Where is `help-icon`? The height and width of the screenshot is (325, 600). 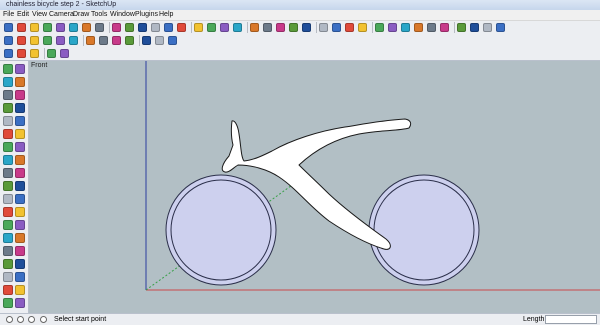
help-icon is located at coordinates (31, 319).